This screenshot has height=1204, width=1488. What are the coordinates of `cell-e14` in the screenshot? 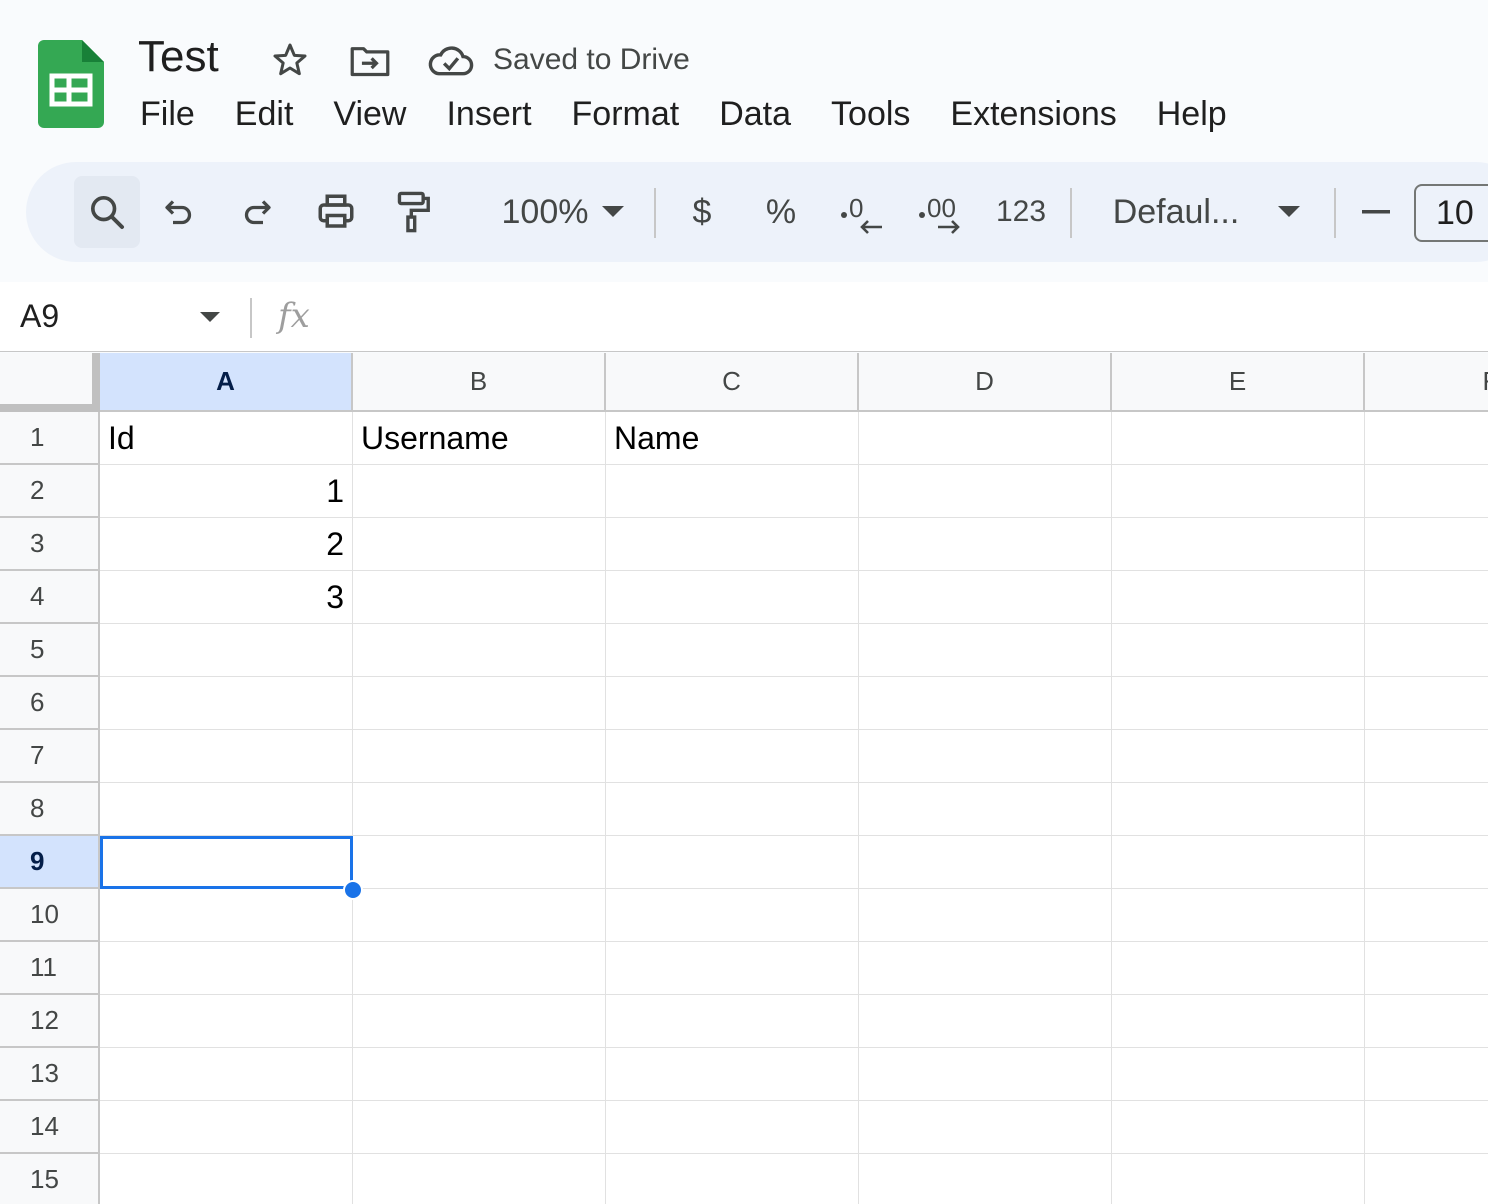 It's located at (1238, 1127).